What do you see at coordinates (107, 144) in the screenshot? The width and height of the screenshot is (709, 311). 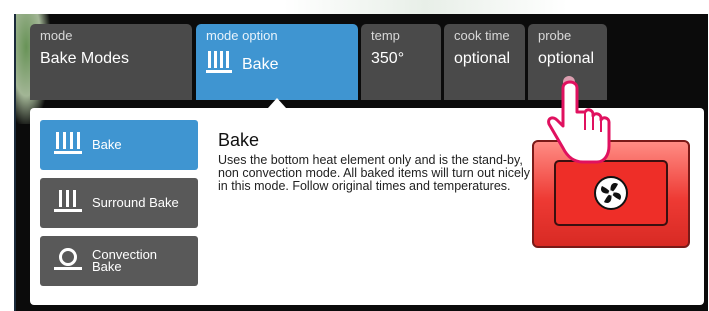 I see `bake-mode-label: Bake` at bounding box center [107, 144].